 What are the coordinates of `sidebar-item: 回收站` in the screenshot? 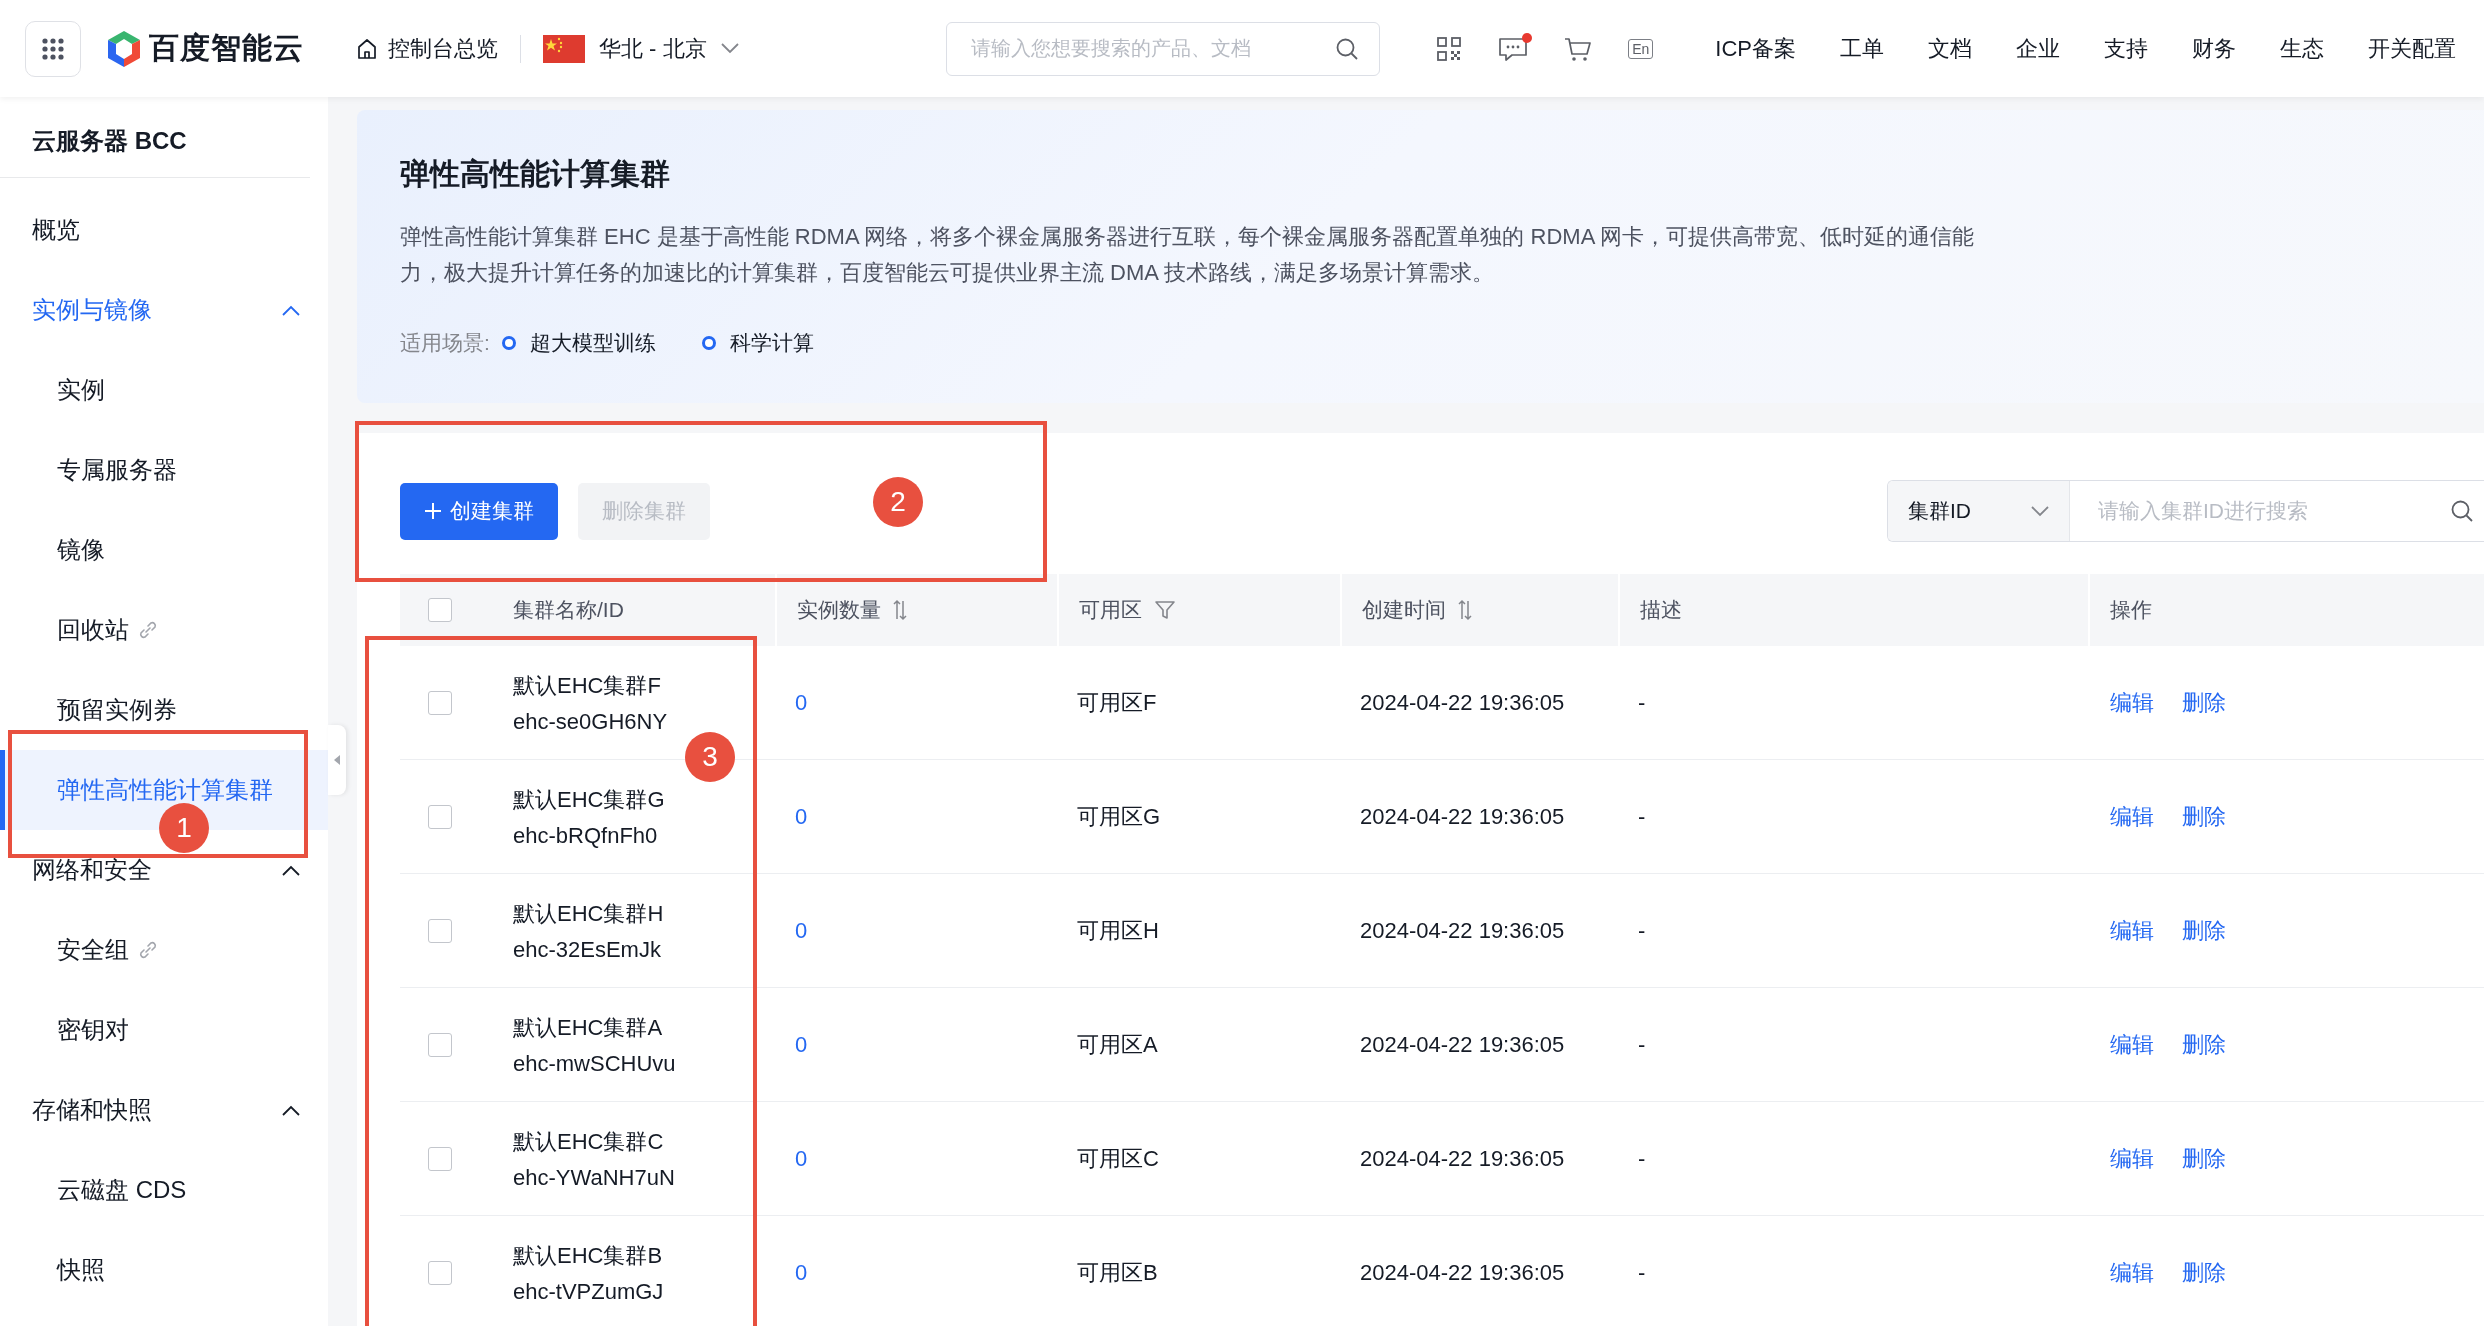 It's located at (164, 630).